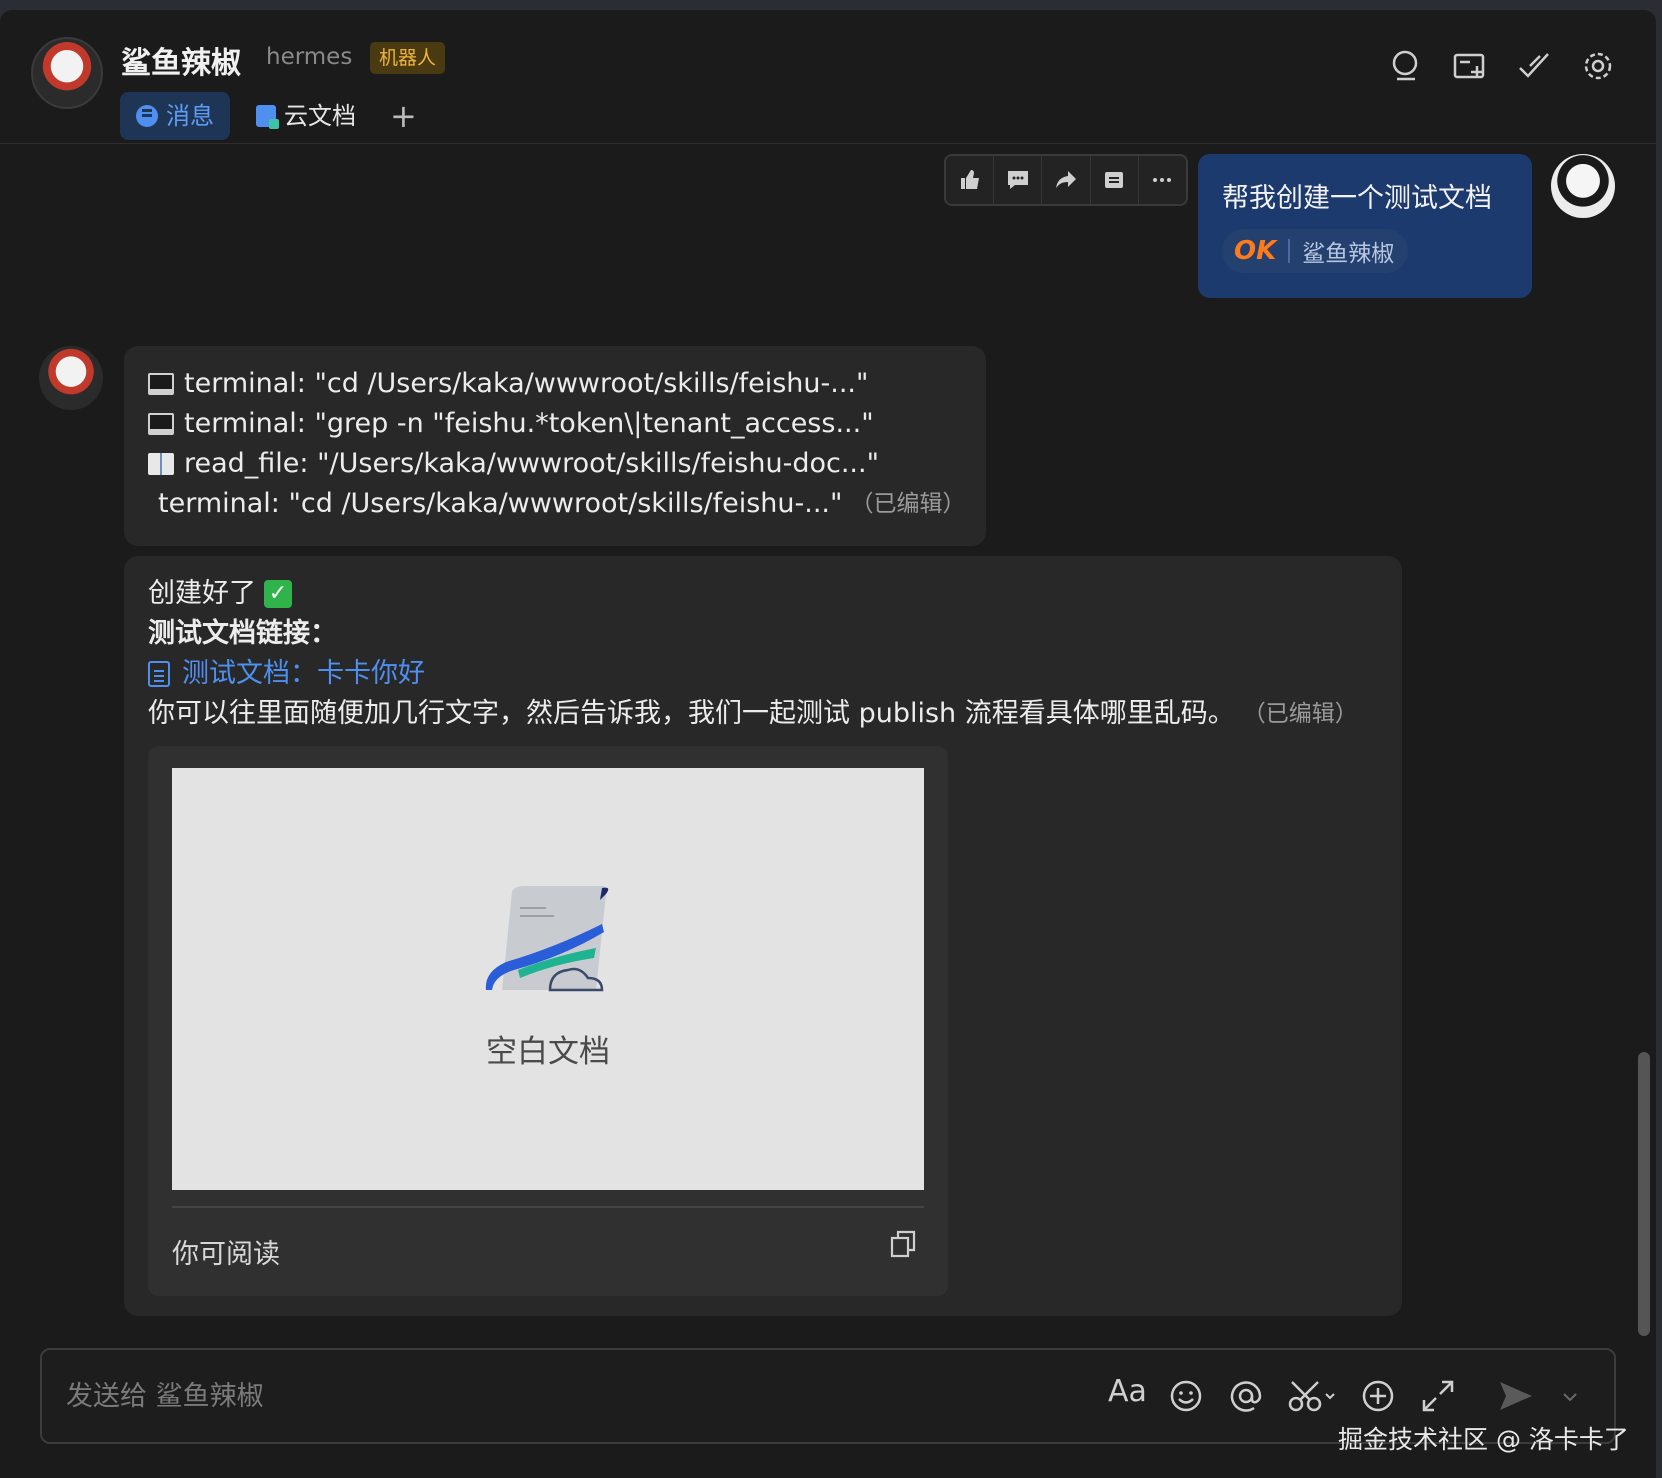 The width and height of the screenshot is (1662, 1478). Describe the element at coordinates (278, 594) in the screenshot. I see `check-mark-icon: ✓` at that location.